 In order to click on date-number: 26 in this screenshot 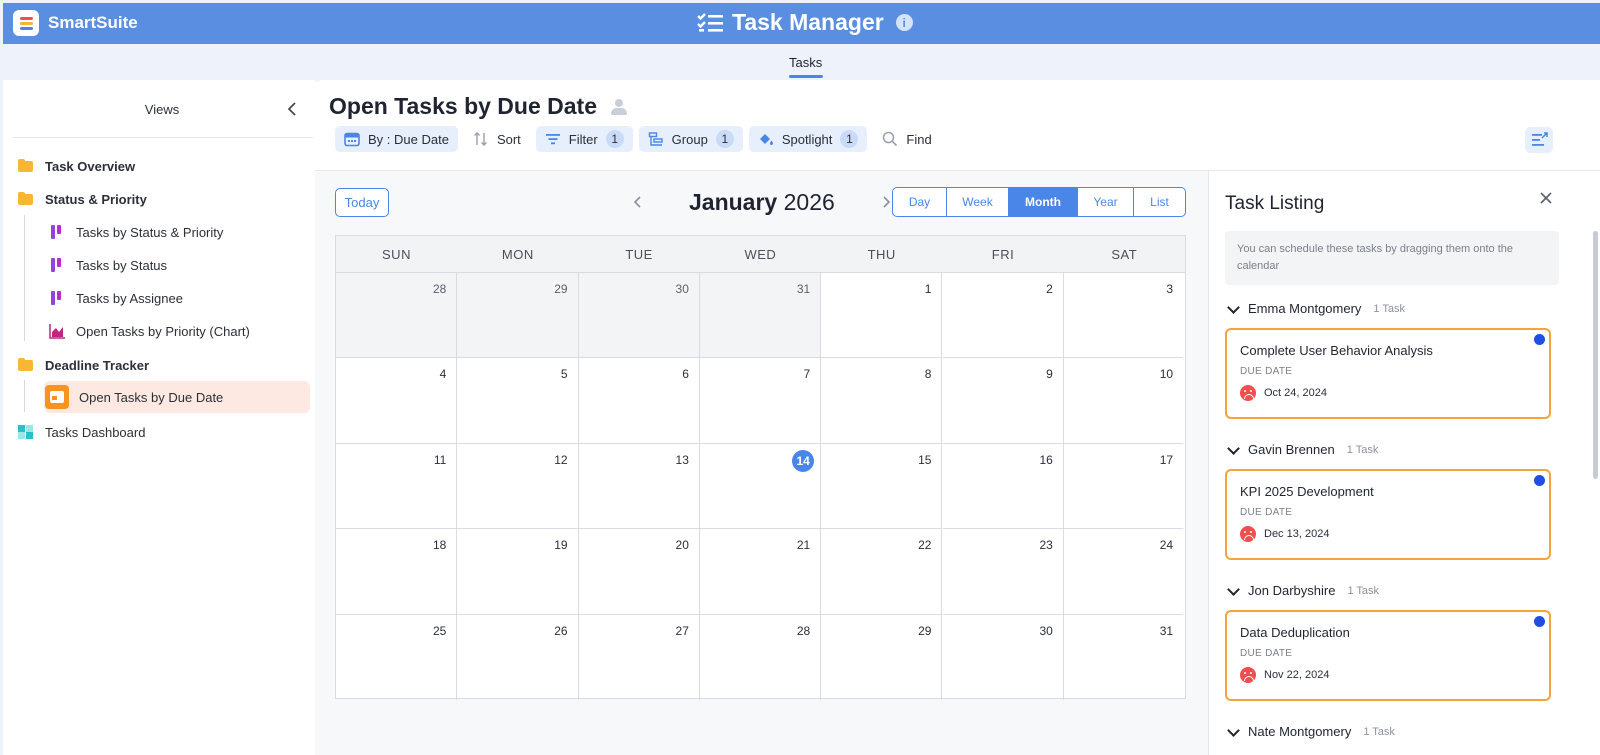, I will do `click(561, 630)`.